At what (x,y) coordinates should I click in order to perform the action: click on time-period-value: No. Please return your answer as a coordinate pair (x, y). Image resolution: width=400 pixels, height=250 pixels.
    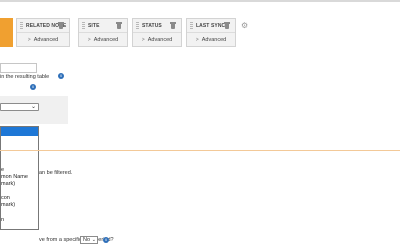
    Looking at the image, I should click on (87, 240).